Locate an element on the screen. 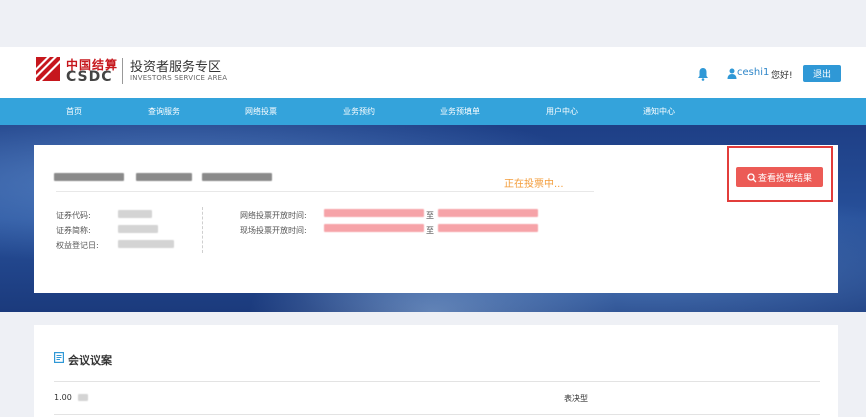 The height and width of the screenshot is (417, 866). user-name-link: ceshi1 is located at coordinates (753, 72).